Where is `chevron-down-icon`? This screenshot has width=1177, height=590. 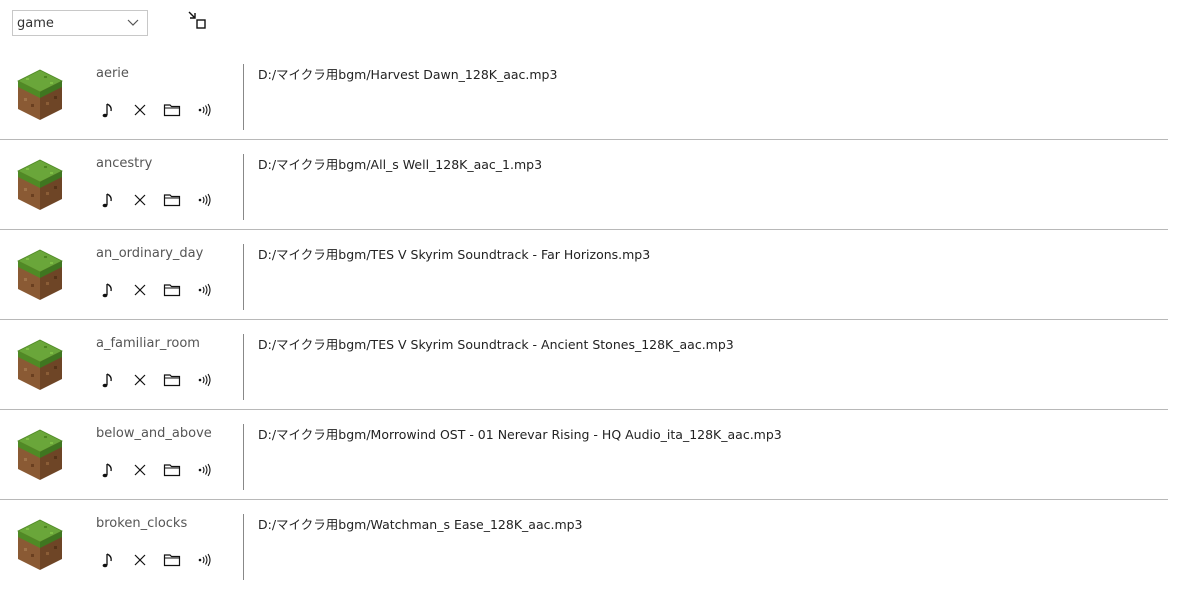 chevron-down-icon is located at coordinates (133, 23).